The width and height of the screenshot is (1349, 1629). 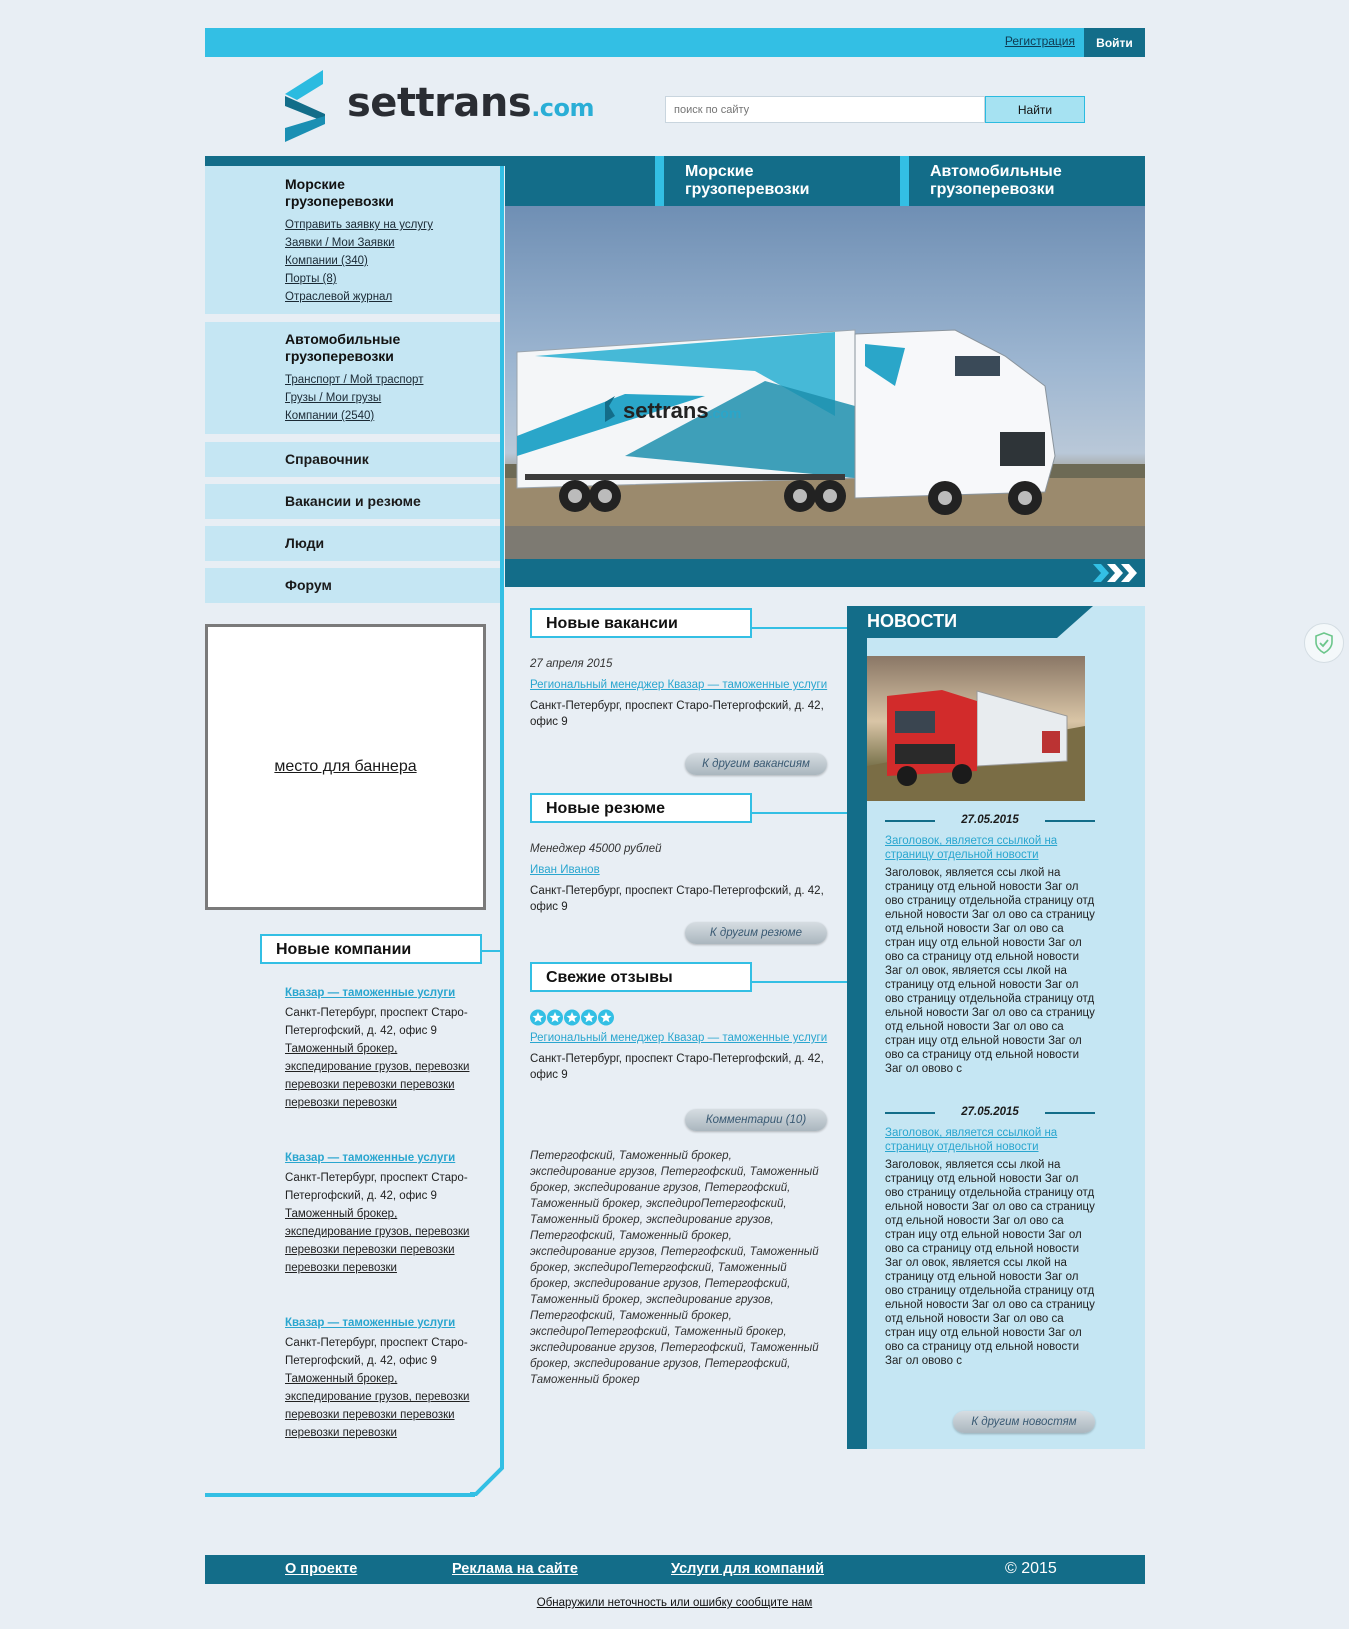 I want to click on sidebar-item-label: Форум, so click(x=308, y=585).